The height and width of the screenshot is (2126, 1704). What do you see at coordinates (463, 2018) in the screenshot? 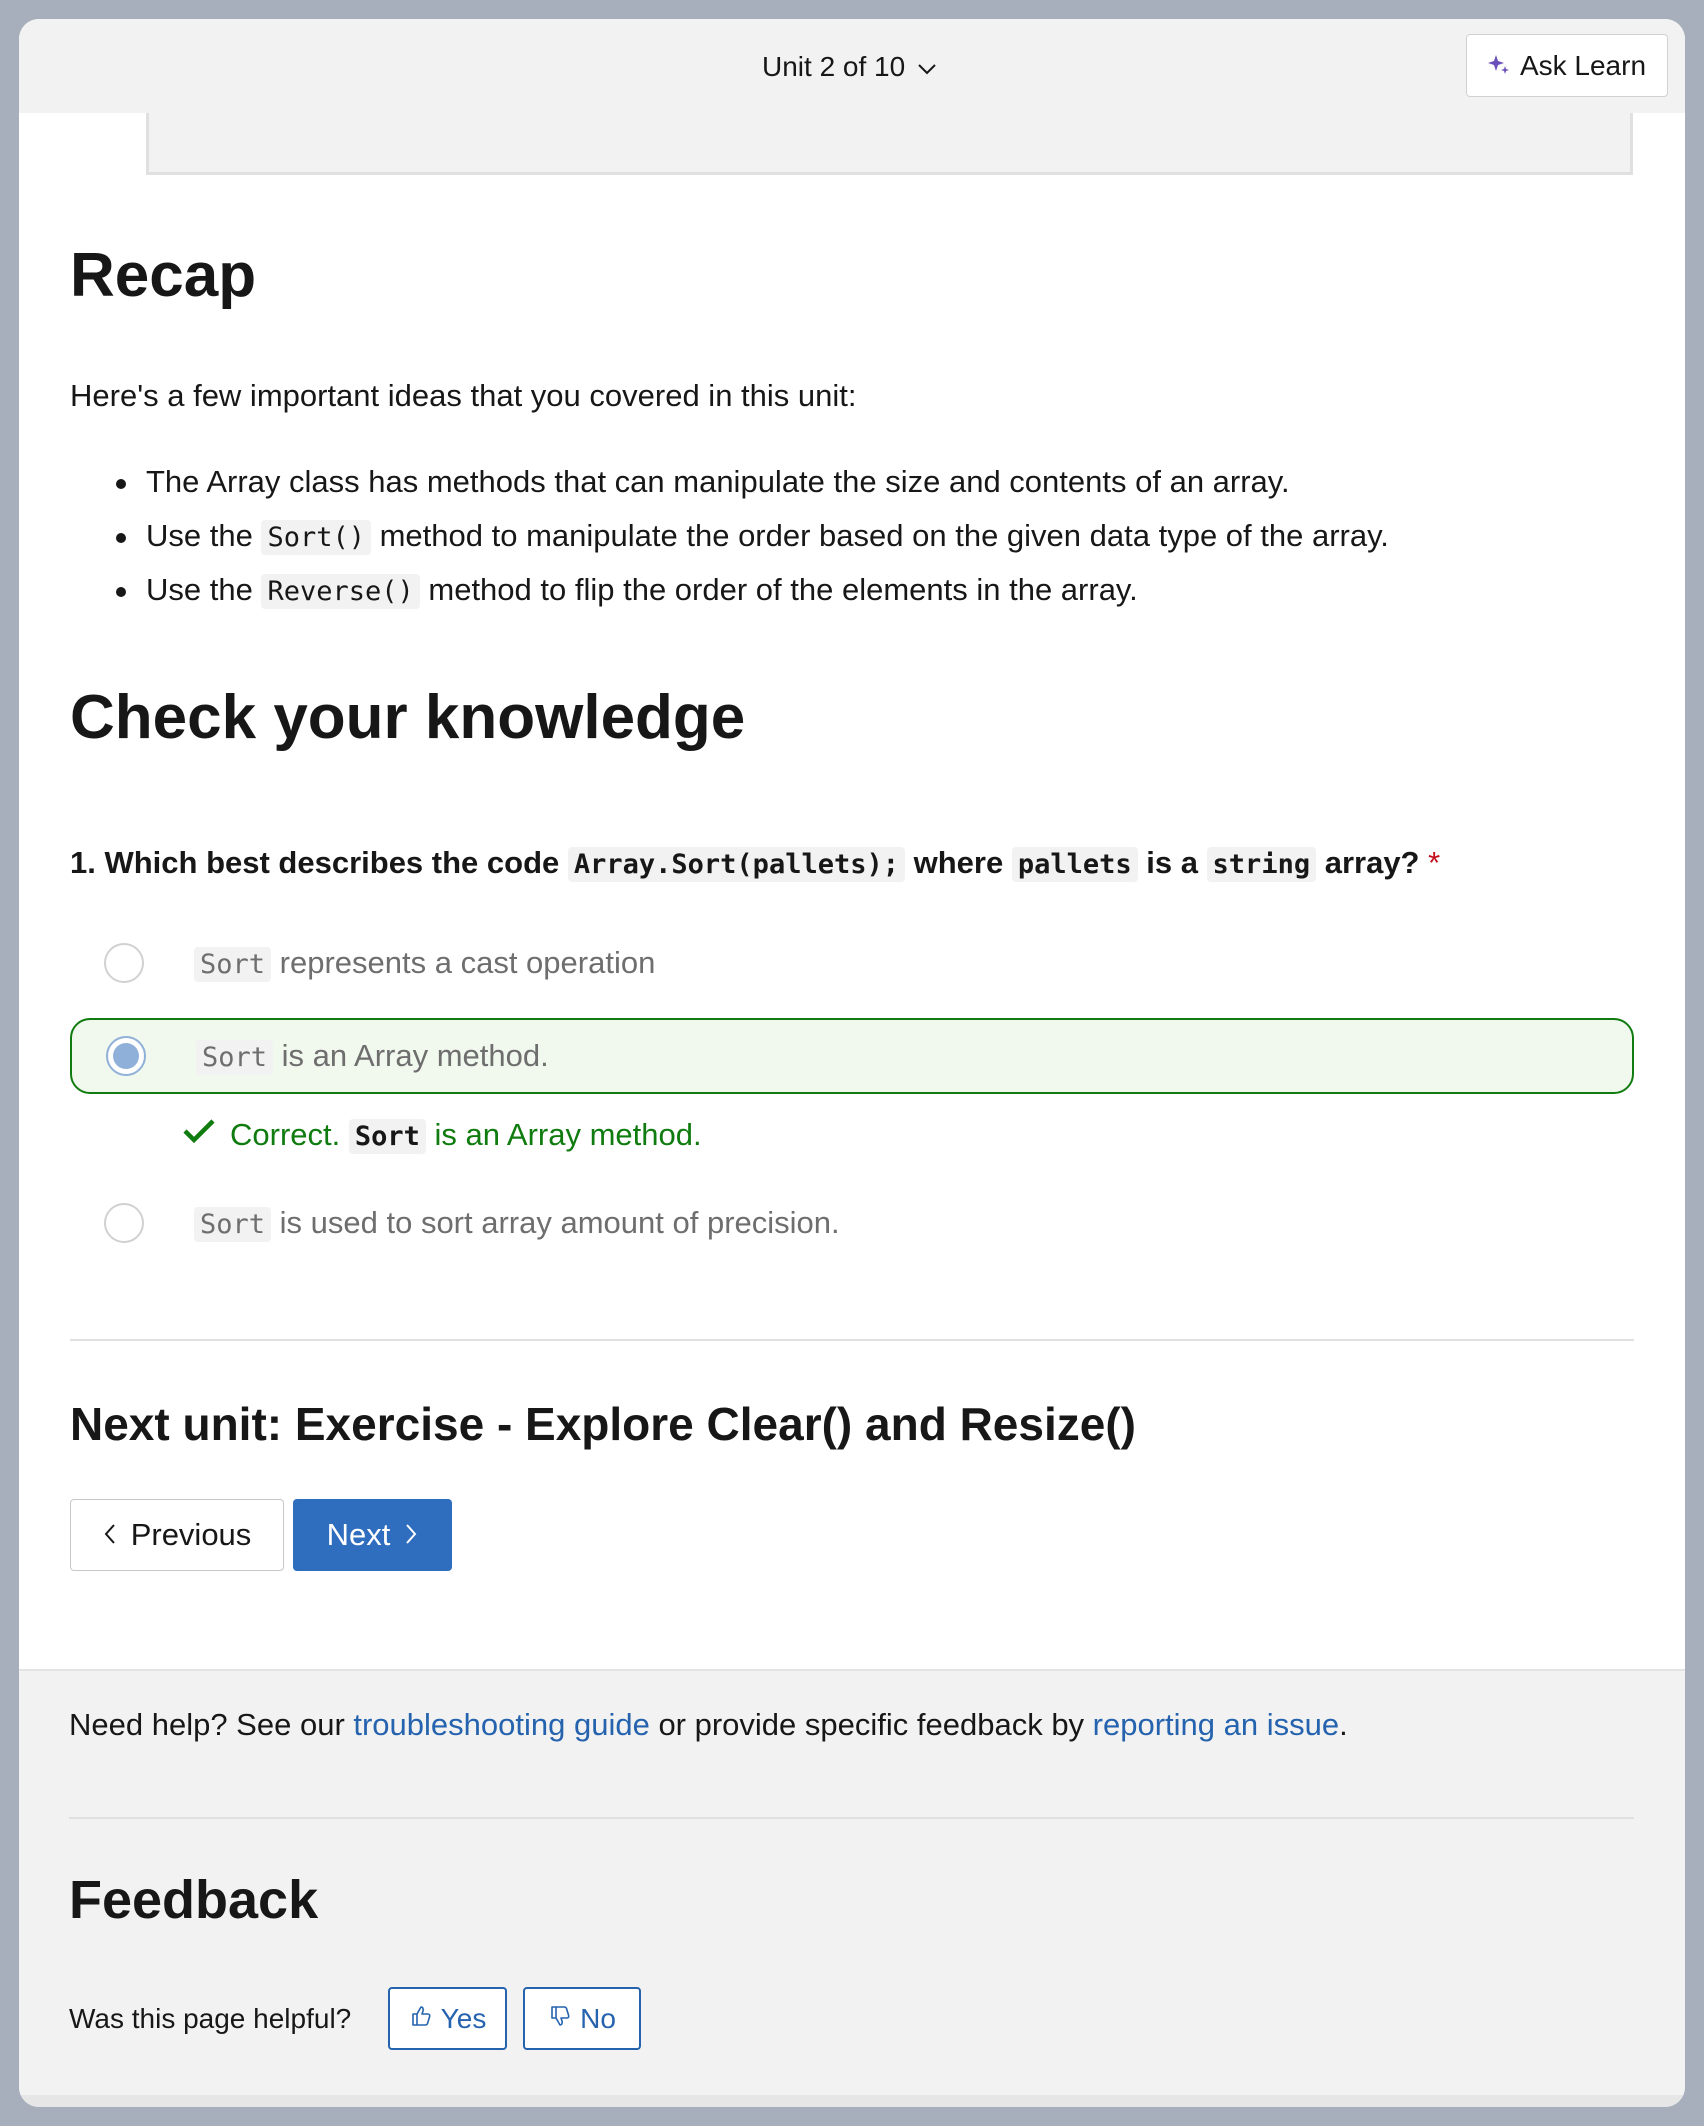
I see `yes-label: Yes` at bounding box center [463, 2018].